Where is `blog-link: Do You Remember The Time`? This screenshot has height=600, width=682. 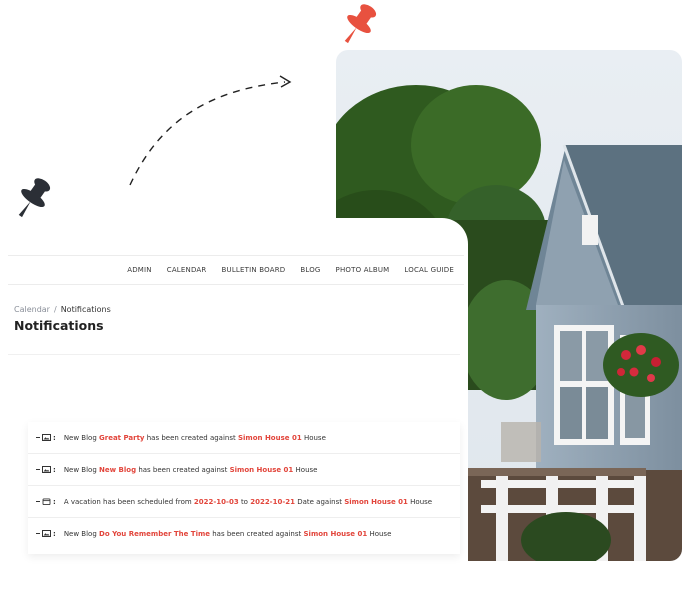
blog-link: Do You Remember The Time is located at coordinates (154, 534).